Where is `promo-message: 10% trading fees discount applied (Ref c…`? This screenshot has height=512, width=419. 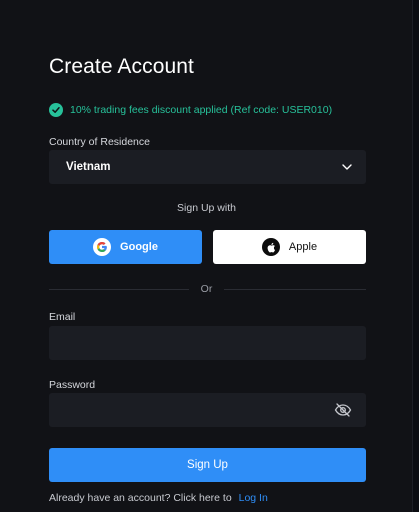 promo-message: 10% trading fees discount applied (Ref c… is located at coordinates (190, 110).